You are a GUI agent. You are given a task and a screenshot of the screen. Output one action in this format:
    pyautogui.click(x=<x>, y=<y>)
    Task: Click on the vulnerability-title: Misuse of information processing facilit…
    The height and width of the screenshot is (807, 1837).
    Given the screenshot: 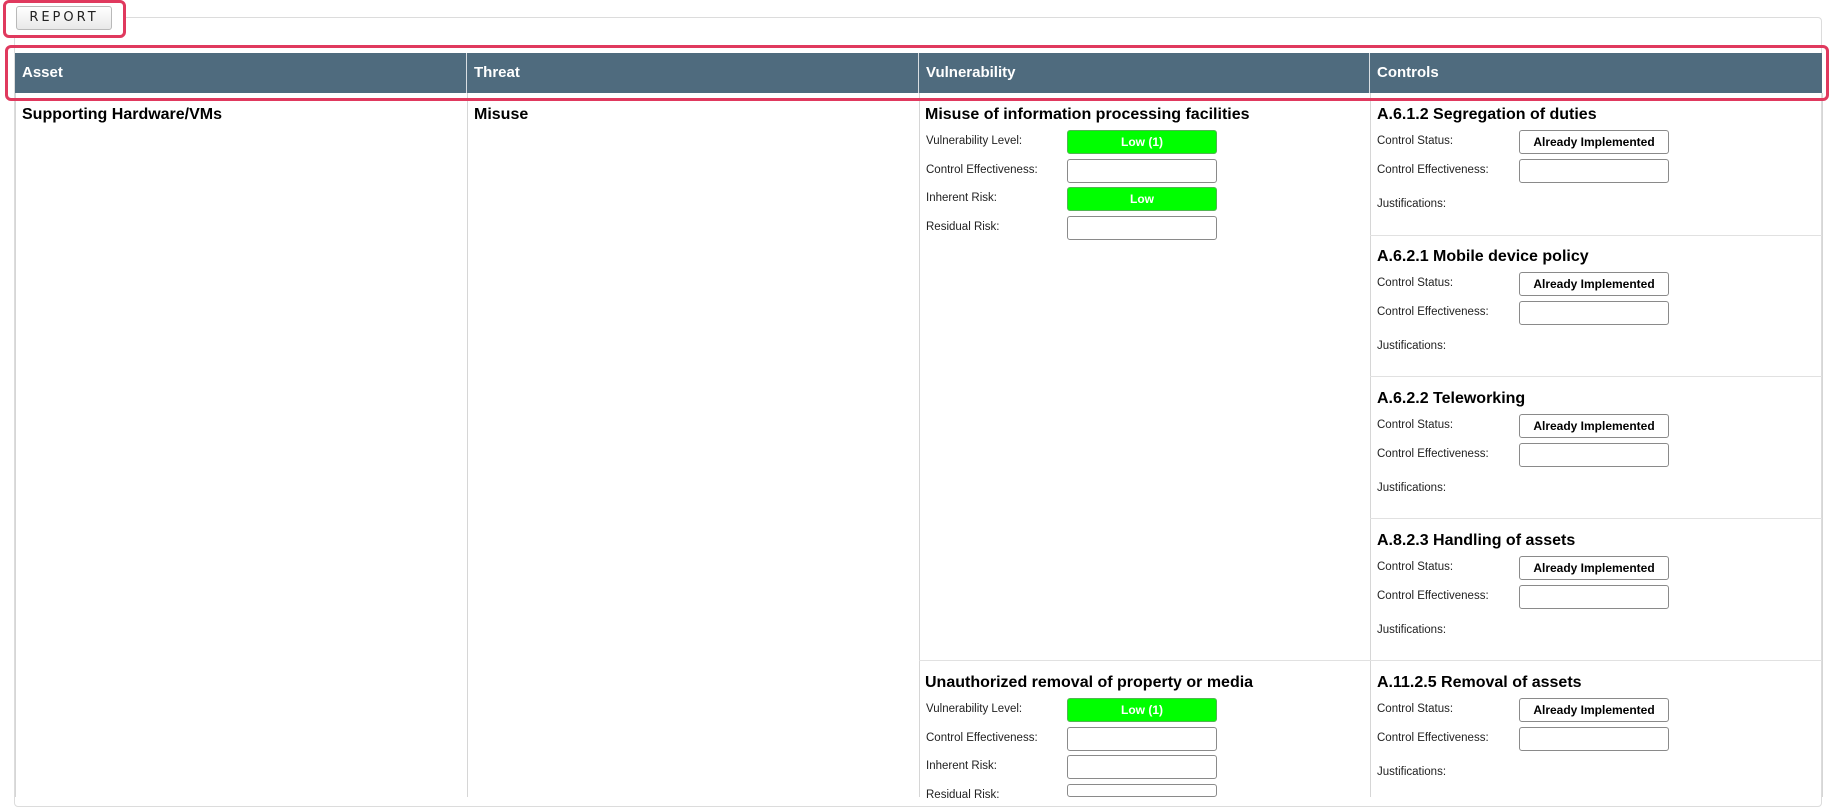 What is the action you would take?
    pyautogui.click(x=1087, y=114)
    